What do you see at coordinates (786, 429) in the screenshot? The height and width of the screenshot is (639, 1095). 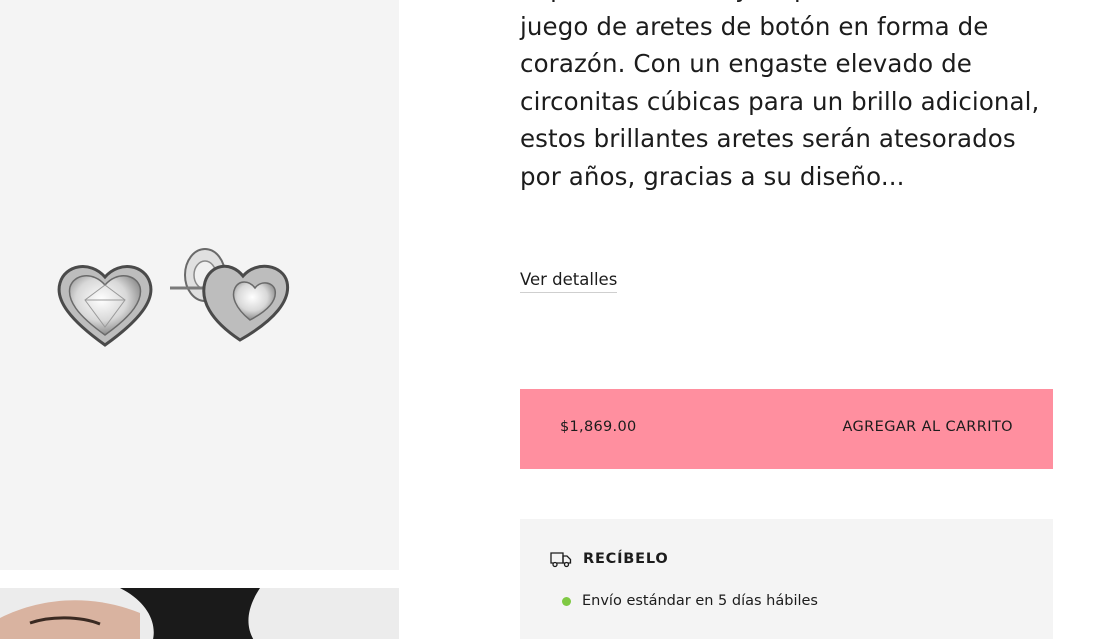 I see `add-to-cart-button: $1,869.00 AGREGAR AL CARRITO` at bounding box center [786, 429].